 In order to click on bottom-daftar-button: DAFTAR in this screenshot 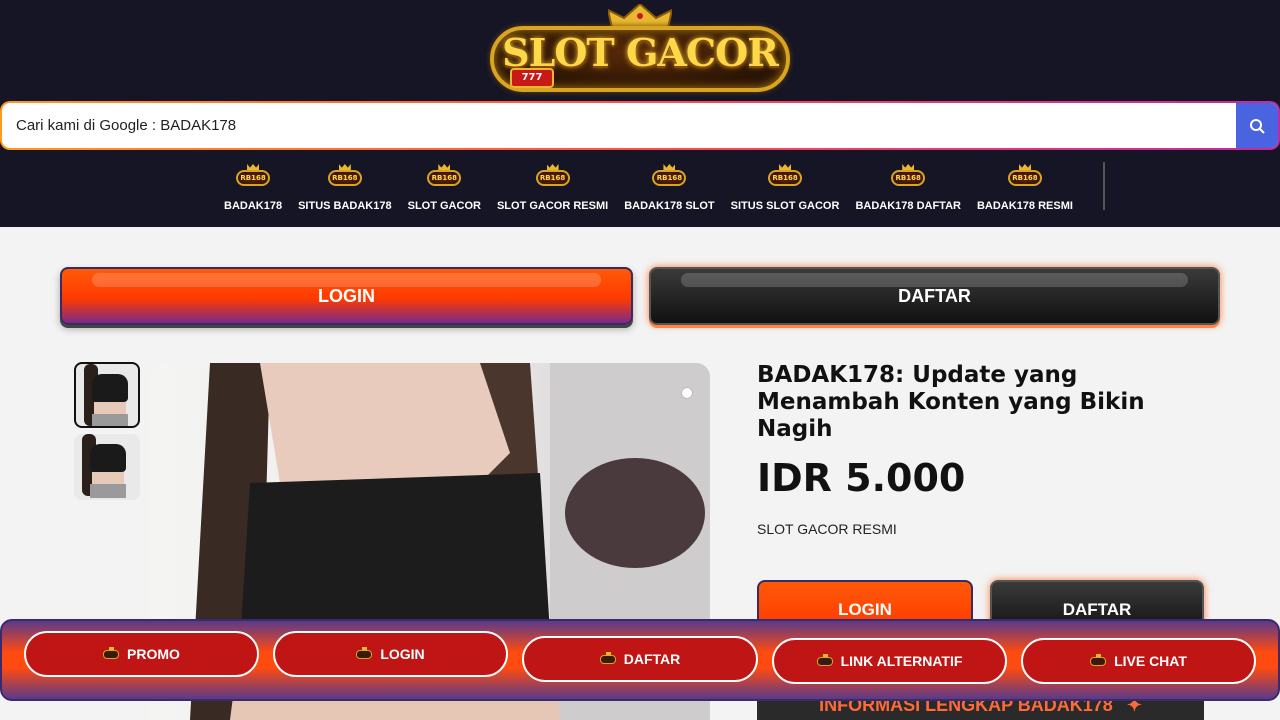, I will do `click(640, 659)`.